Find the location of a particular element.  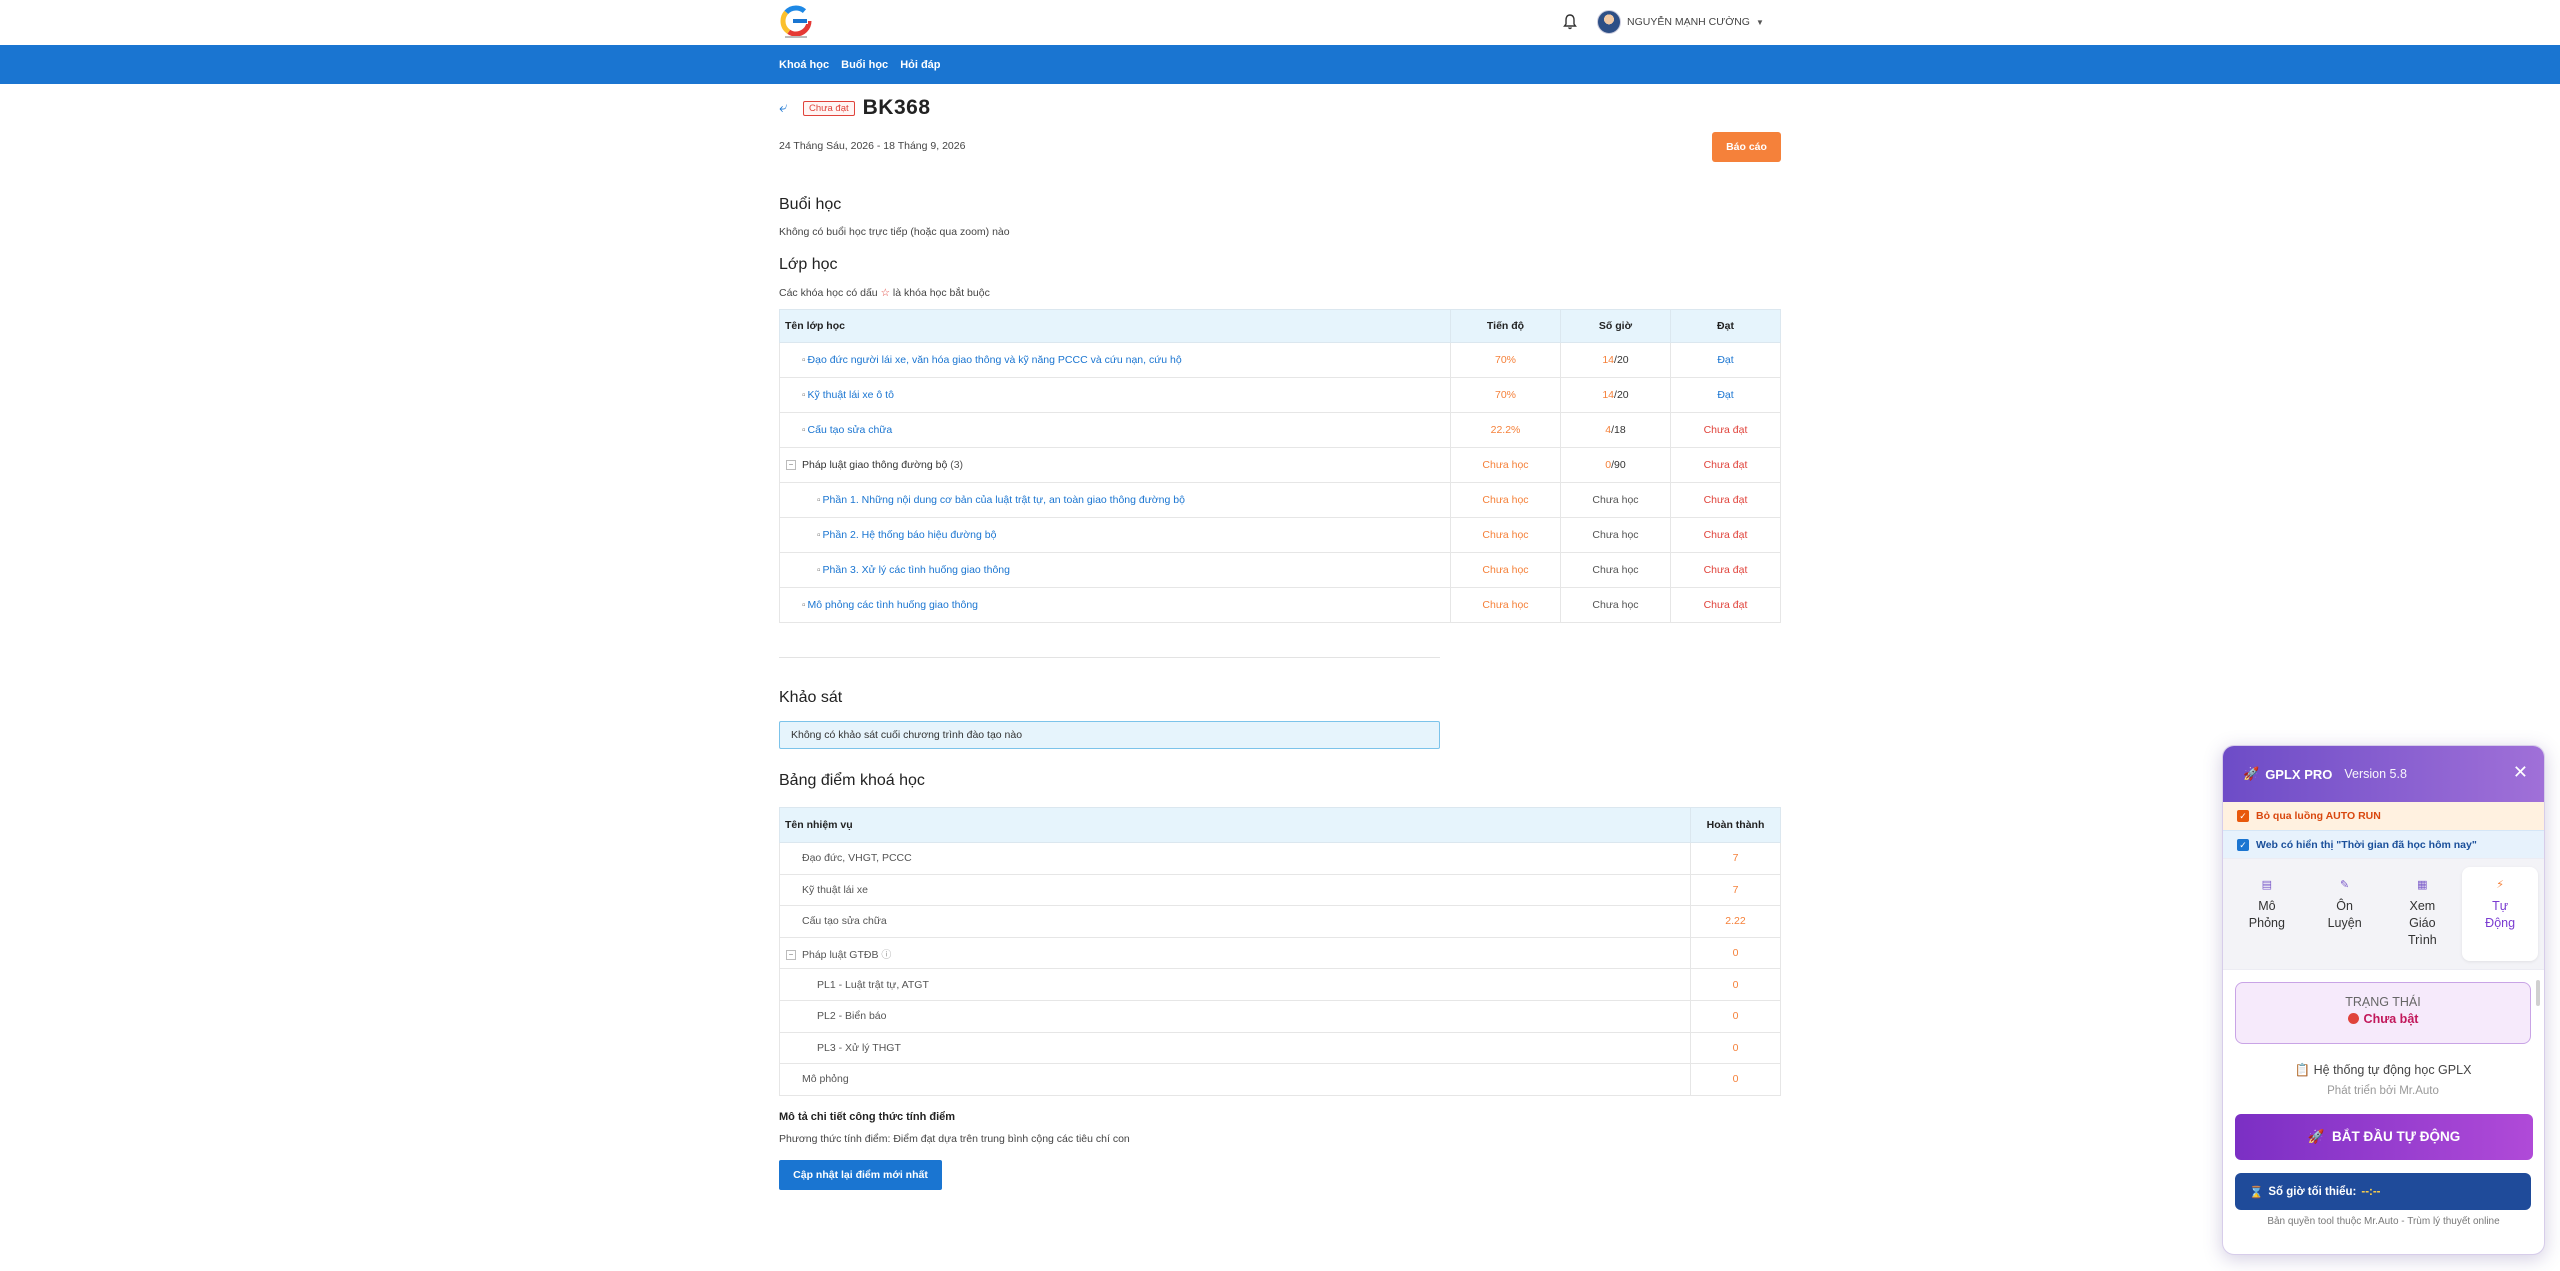

table-row: Kỹ thuật lái xe 7 is located at coordinates (1280, 890).